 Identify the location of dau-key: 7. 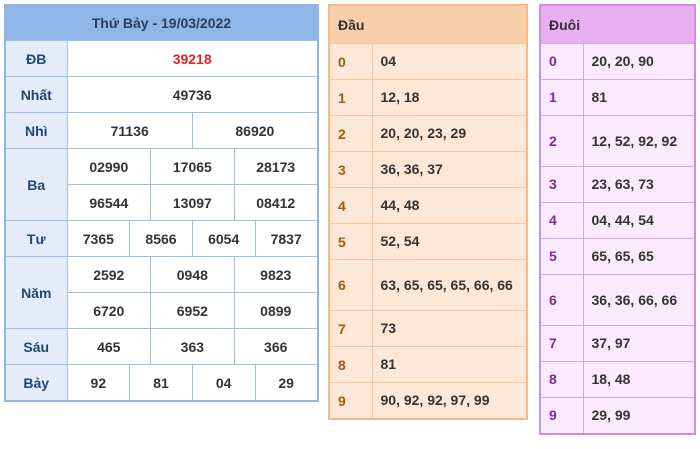
(350, 328).